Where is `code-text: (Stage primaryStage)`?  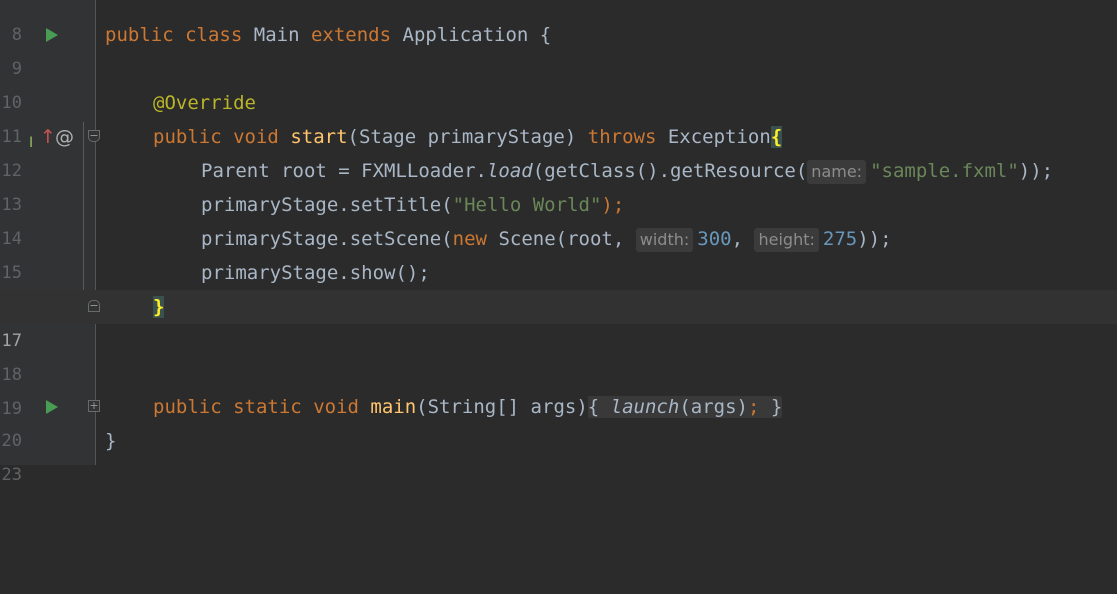 code-text: (Stage primaryStage) is located at coordinates (462, 137).